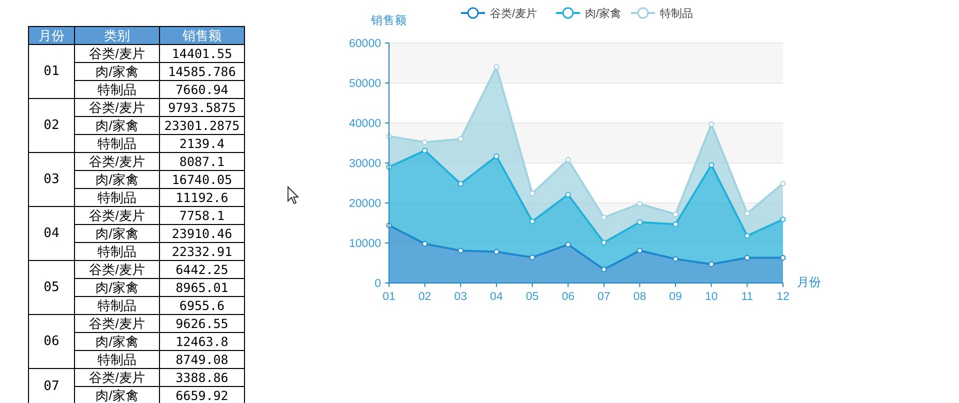  What do you see at coordinates (365, 124) in the screenshot?
I see `y-tick-label: 40000` at bounding box center [365, 124].